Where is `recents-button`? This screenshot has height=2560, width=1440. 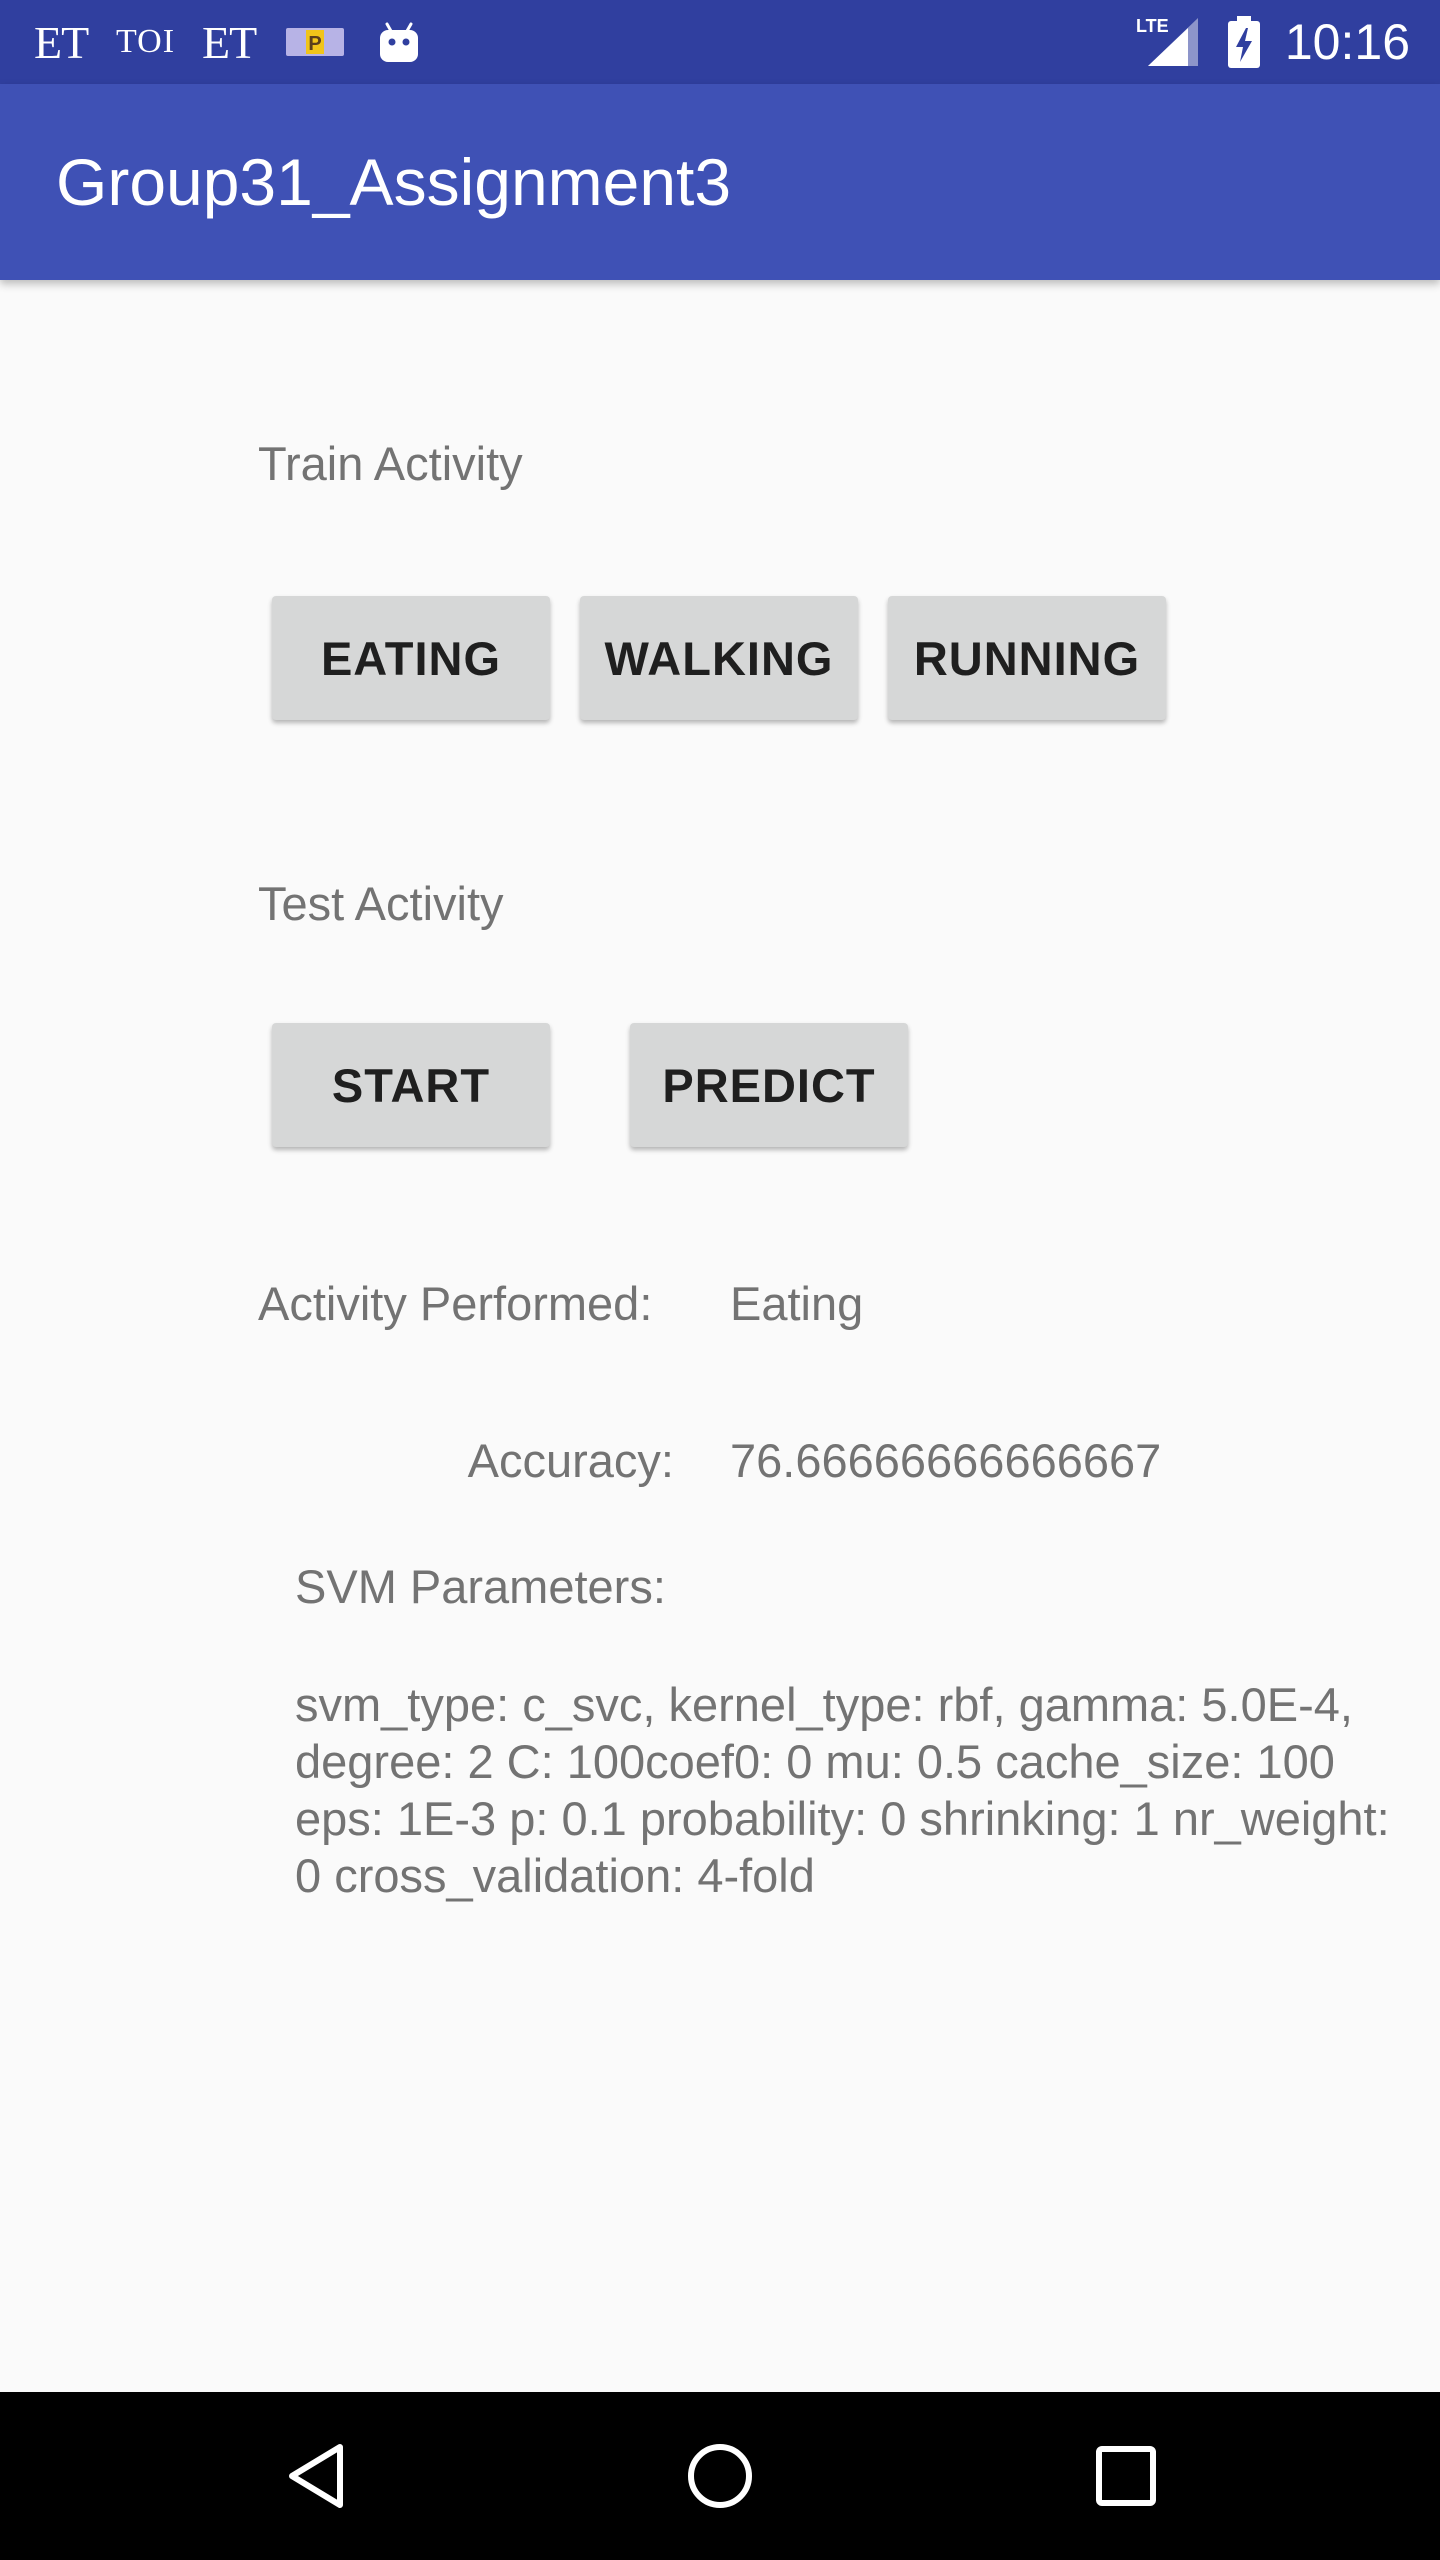 recents-button is located at coordinates (1126, 2476).